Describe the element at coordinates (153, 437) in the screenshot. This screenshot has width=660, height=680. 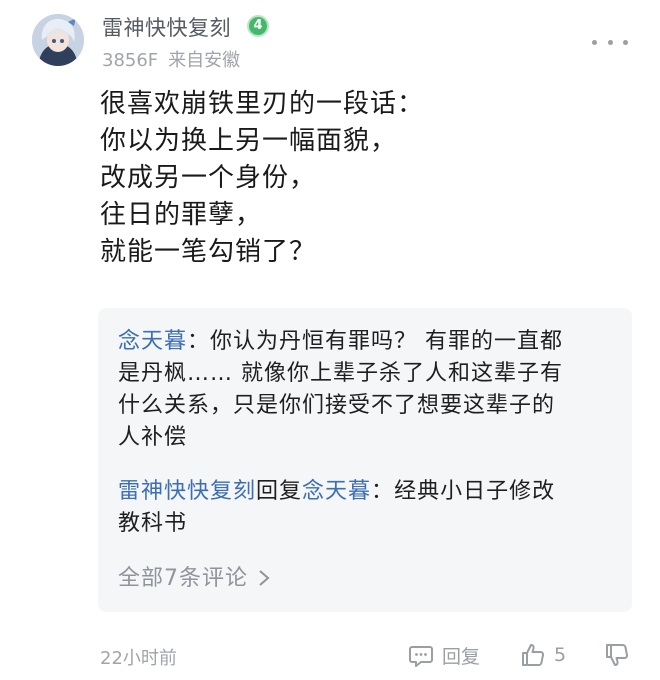
I see `reply-text: 人补偿` at that location.